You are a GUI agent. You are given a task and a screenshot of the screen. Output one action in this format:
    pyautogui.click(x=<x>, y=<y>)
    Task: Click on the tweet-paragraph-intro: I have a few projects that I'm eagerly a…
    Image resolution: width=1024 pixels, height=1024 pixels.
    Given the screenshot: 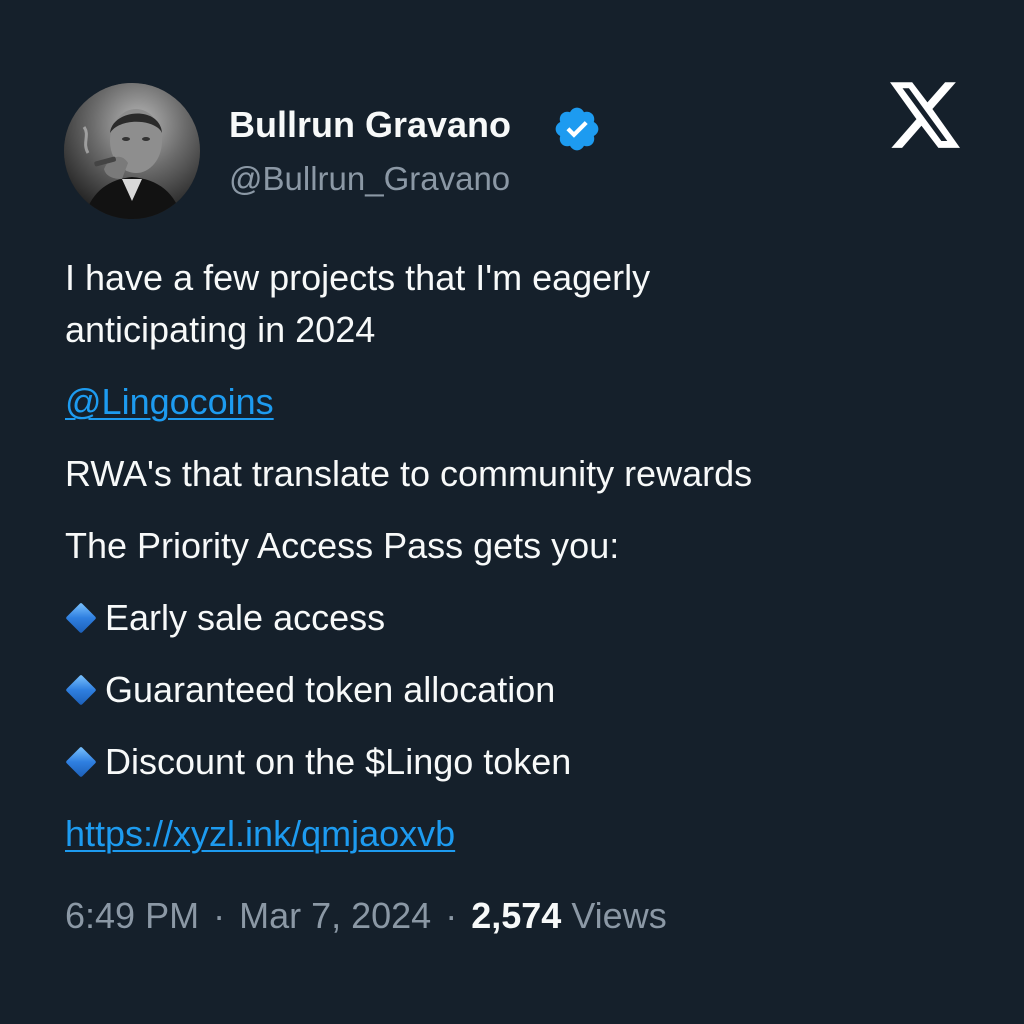 What is the action you would take?
    pyautogui.click(x=515, y=304)
    